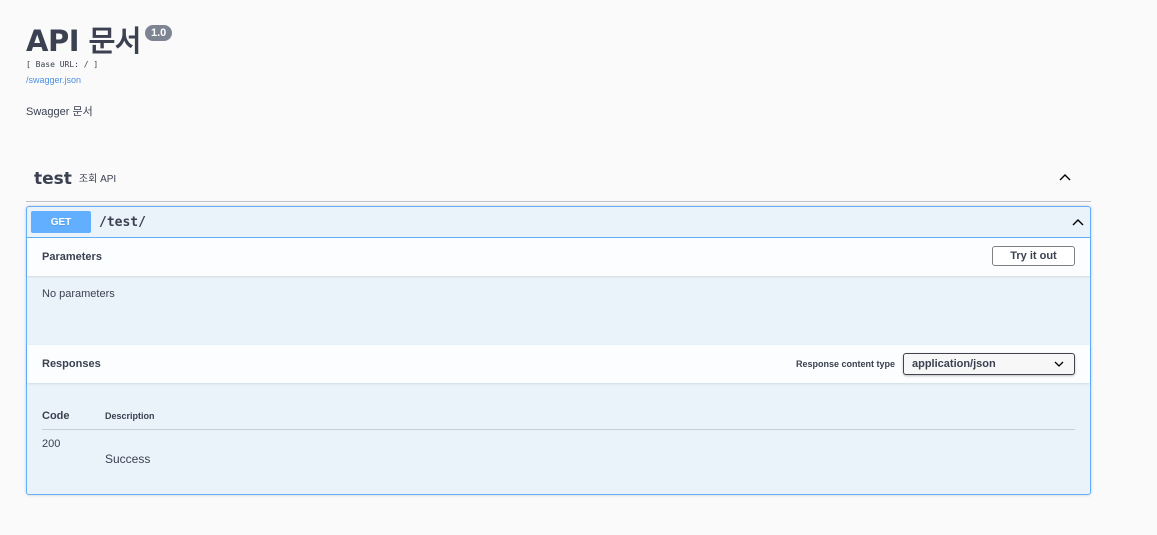 The image size is (1157, 535). Describe the element at coordinates (83, 41) in the screenshot. I see `page-title: API 문서` at that location.